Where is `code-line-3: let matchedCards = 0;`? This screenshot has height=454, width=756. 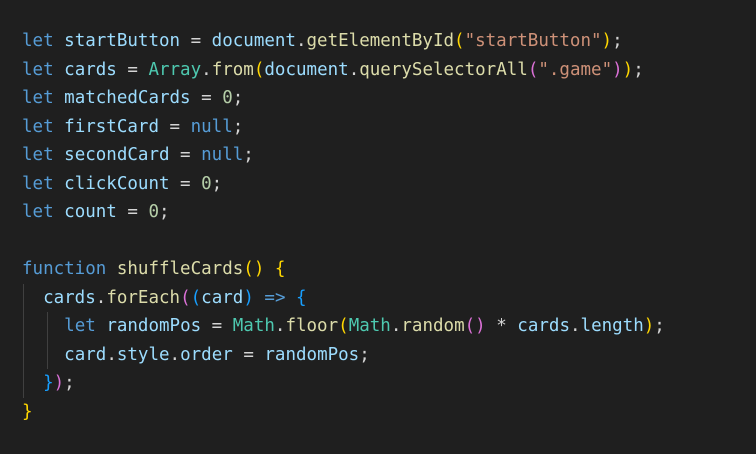
code-line-3: let matchedCards = 0; is located at coordinates (389, 98).